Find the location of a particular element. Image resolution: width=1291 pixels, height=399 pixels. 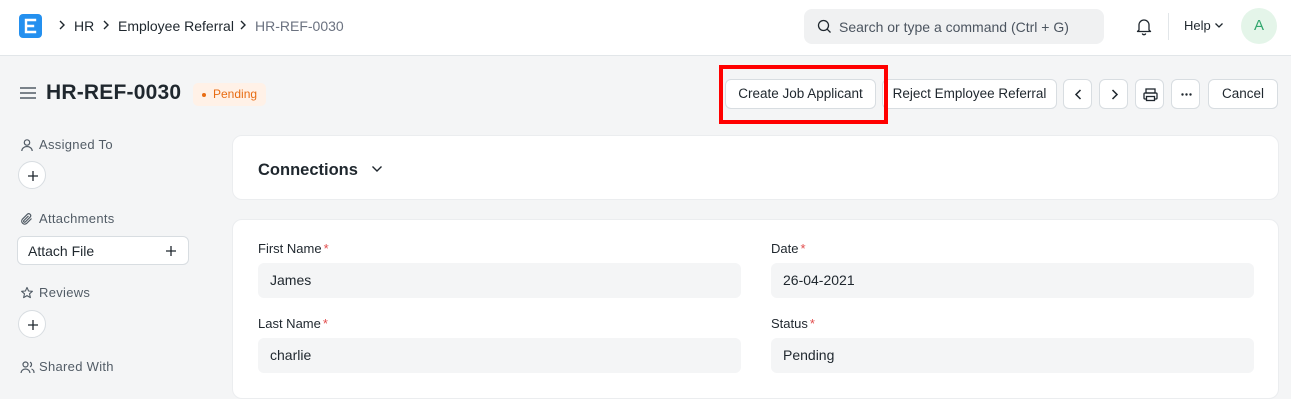

assigned-to-label: Assigned To is located at coordinates (76, 144).